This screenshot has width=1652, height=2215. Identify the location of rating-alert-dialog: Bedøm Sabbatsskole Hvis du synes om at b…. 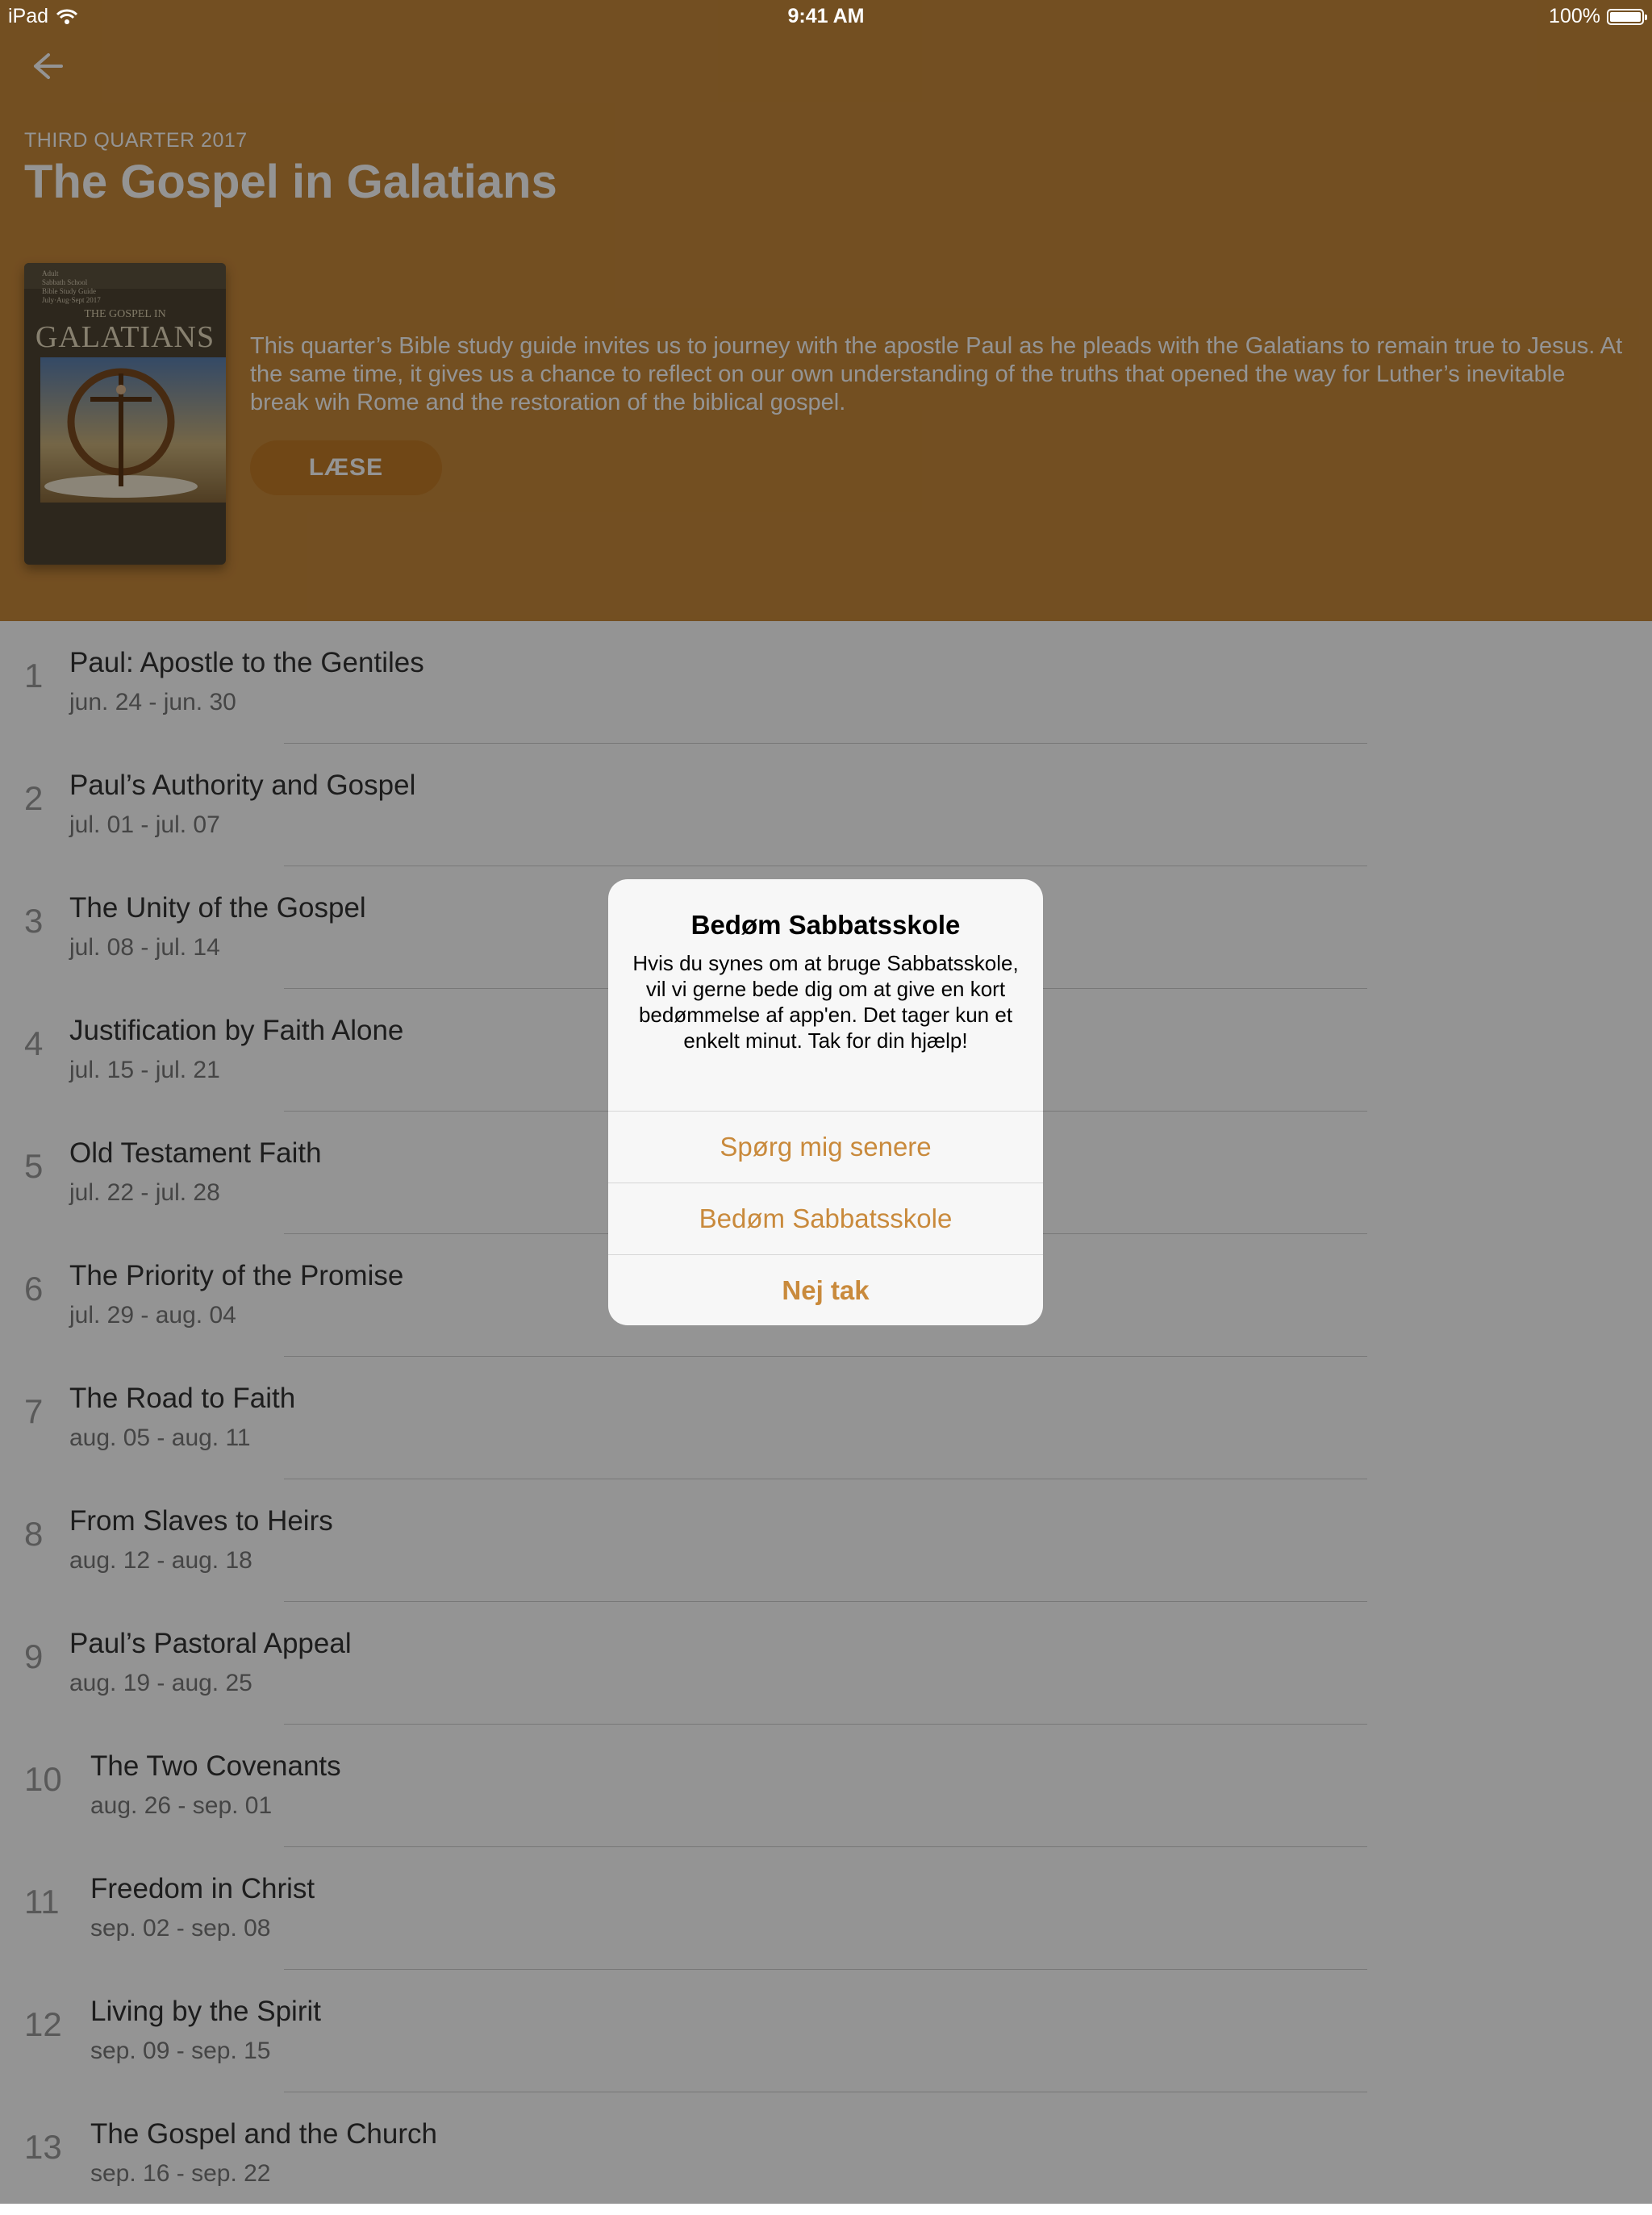
(825, 1102).